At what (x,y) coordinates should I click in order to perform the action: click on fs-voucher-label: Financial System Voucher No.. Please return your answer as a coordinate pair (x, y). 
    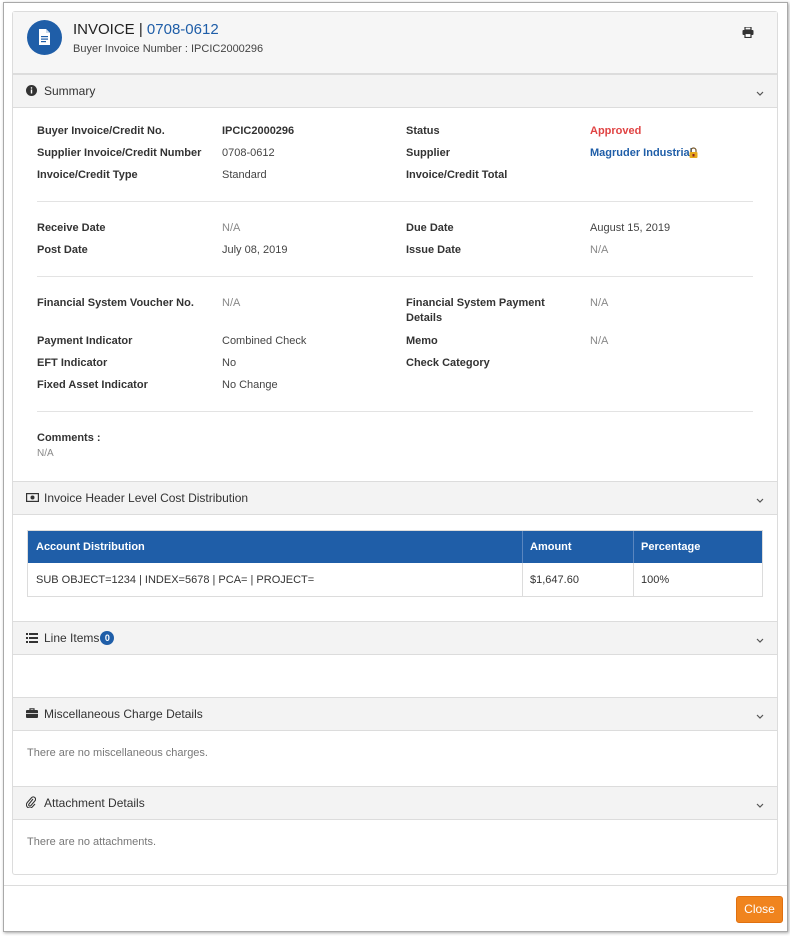
    Looking at the image, I should click on (115, 303).